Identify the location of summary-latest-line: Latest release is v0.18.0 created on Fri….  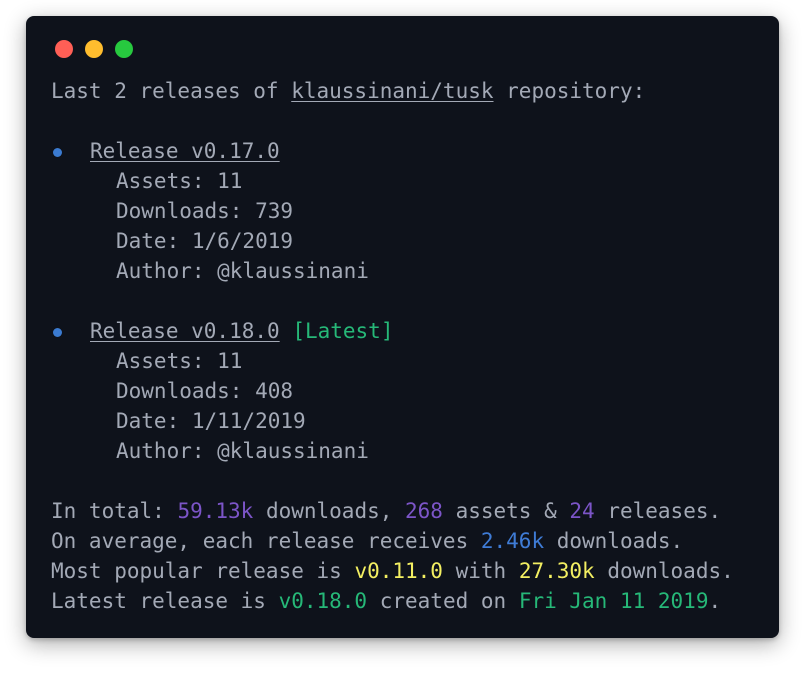
(386, 601).